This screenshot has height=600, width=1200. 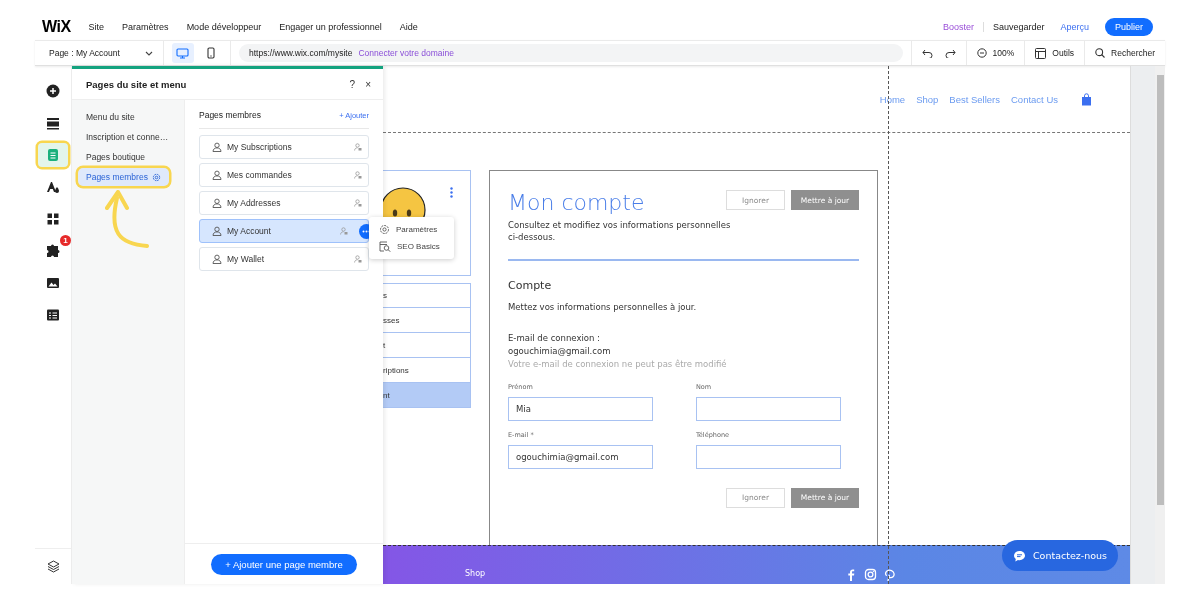 I want to click on booster-link: Booster, so click(x=963, y=27).